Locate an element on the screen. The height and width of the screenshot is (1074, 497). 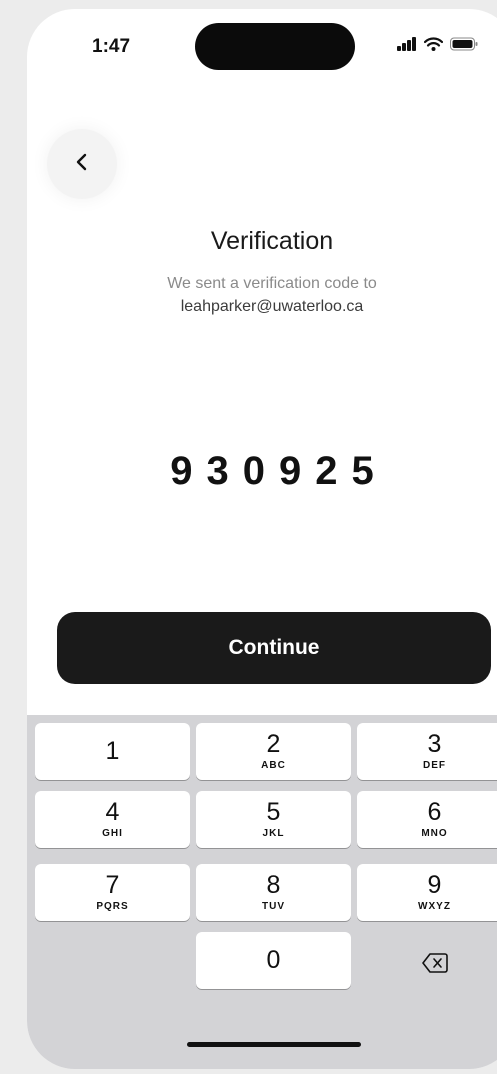
key-number: 5 is located at coordinates (273, 812).